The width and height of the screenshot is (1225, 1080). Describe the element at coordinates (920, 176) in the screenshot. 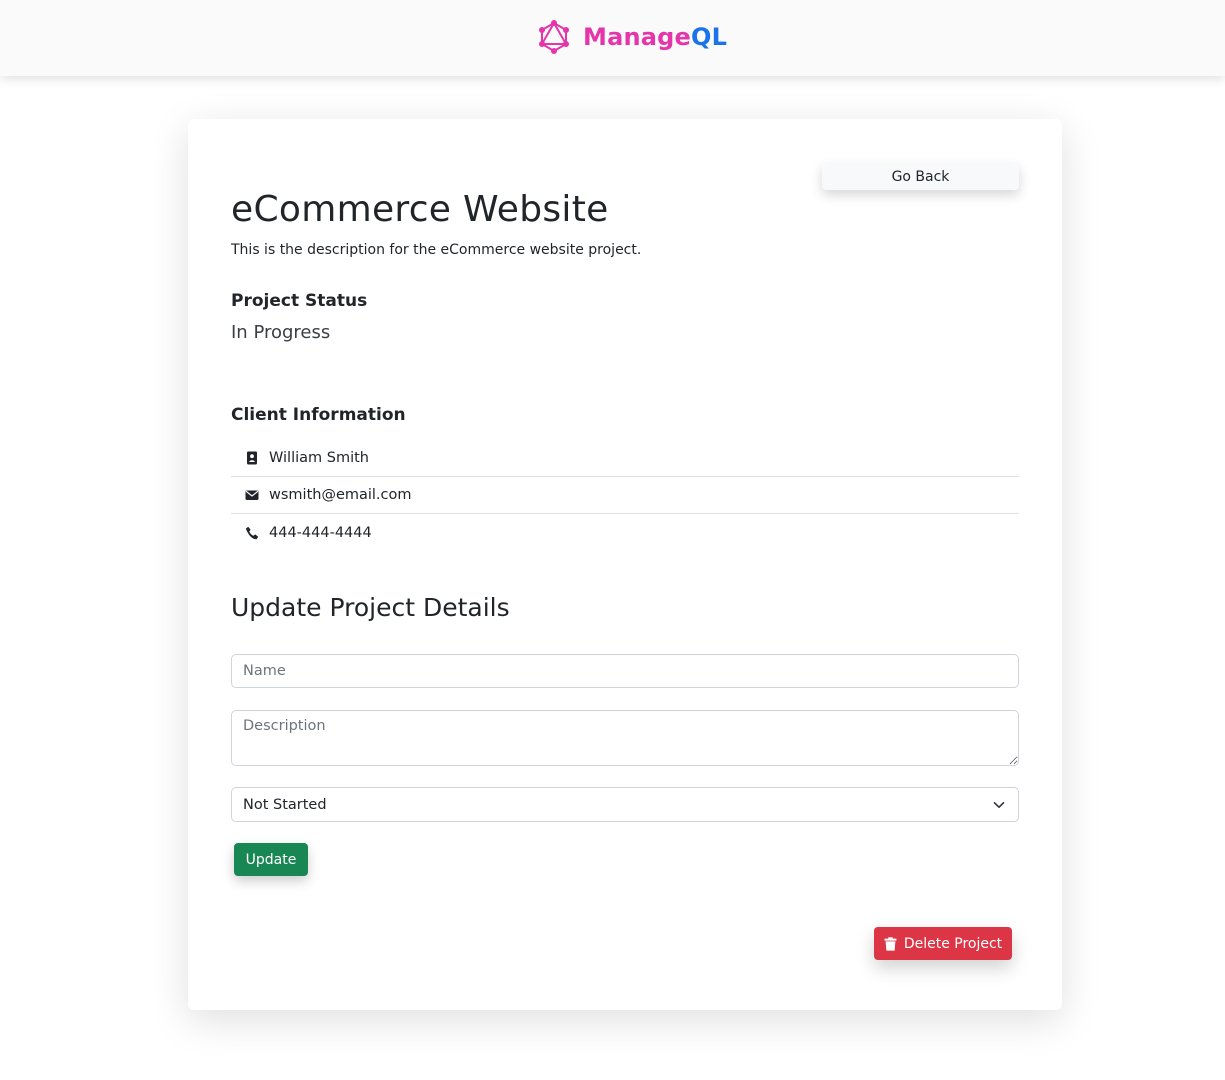

I see `go-back-button: Go Back` at that location.